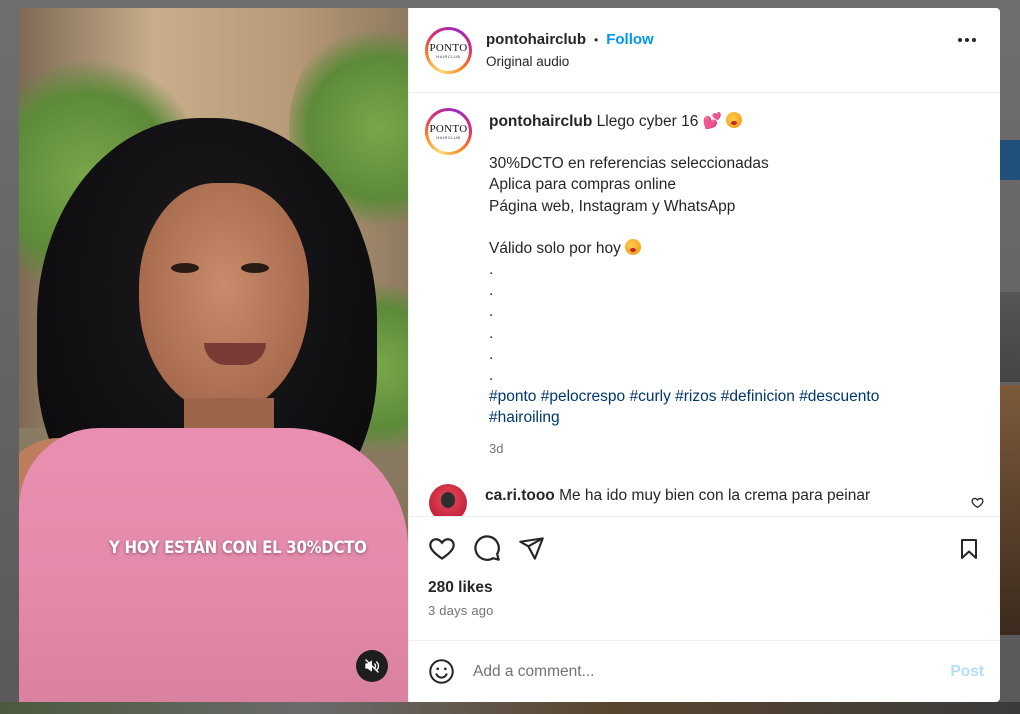 This screenshot has height=714, width=1020. I want to click on bookmark-icon, so click(969, 549).